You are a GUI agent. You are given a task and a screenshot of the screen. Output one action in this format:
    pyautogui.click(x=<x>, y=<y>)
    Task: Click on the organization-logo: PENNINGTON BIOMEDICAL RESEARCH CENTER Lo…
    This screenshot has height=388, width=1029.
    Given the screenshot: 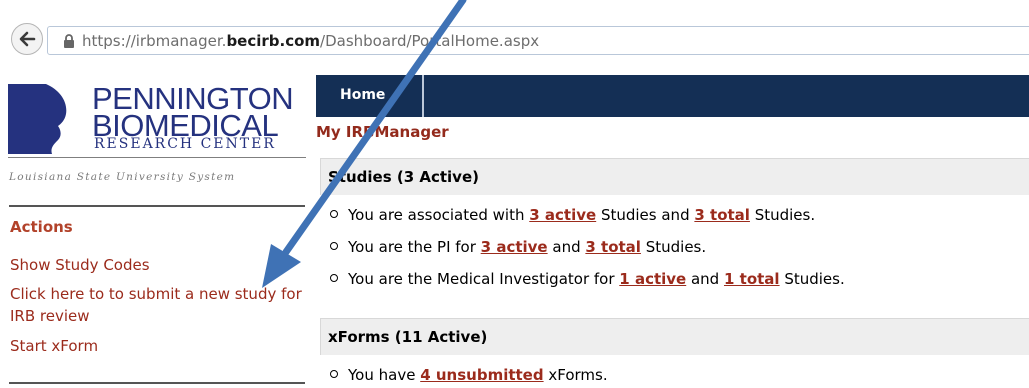 What is the action you would take?
    pyautogui.click(x=158, y=136)
    